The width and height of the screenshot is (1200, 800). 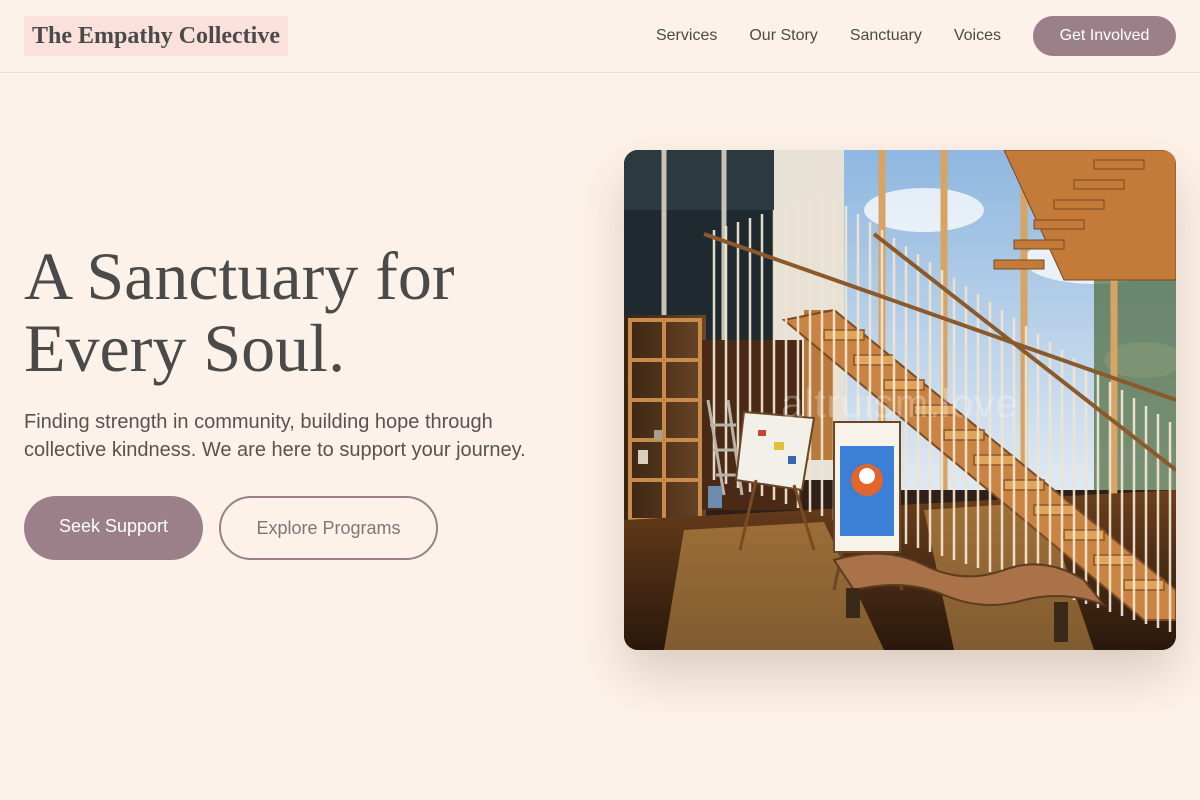 I want to click on hero-title: A Sanctuary for Every Soul., so click(x=304, y=312).